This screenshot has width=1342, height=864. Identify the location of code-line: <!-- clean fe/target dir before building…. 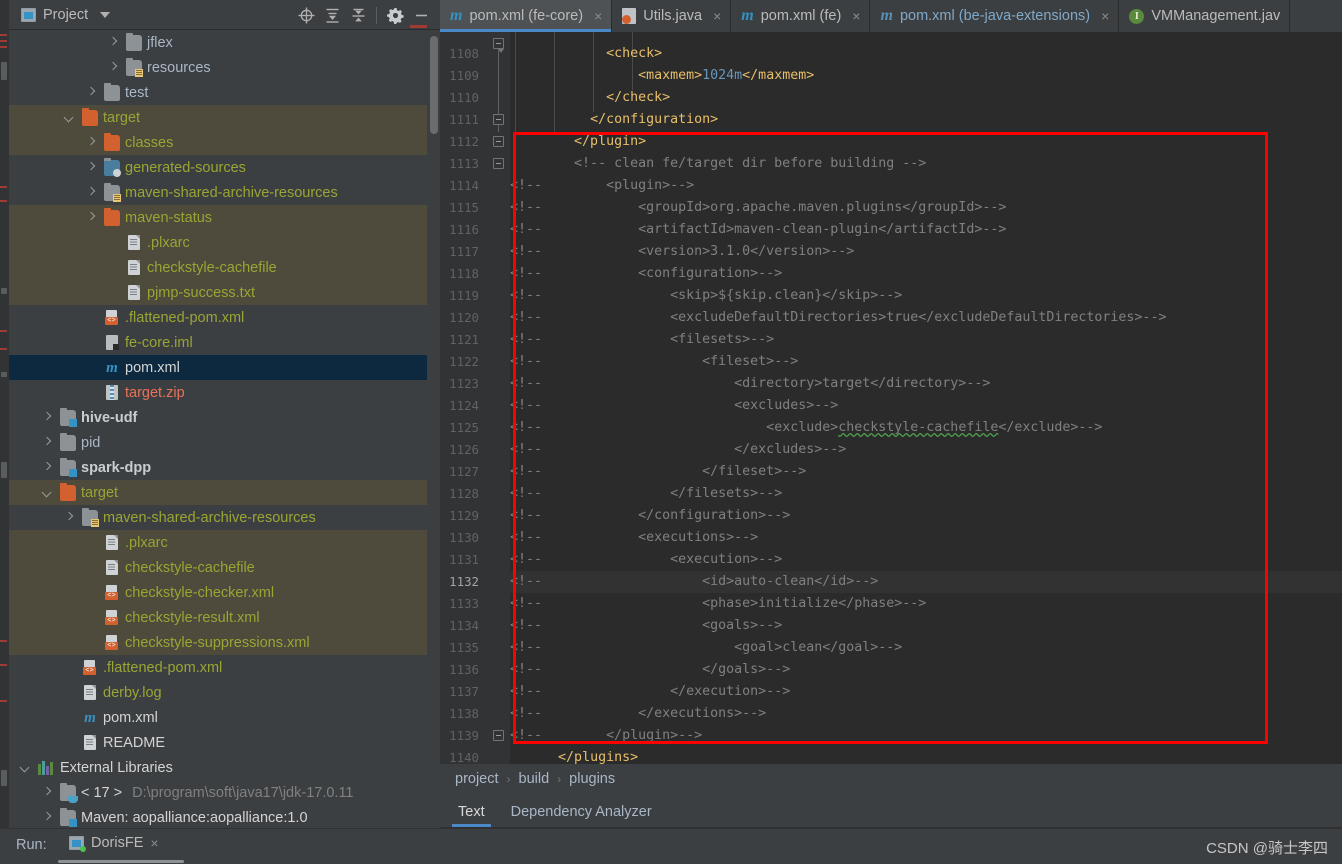
(926, 164).